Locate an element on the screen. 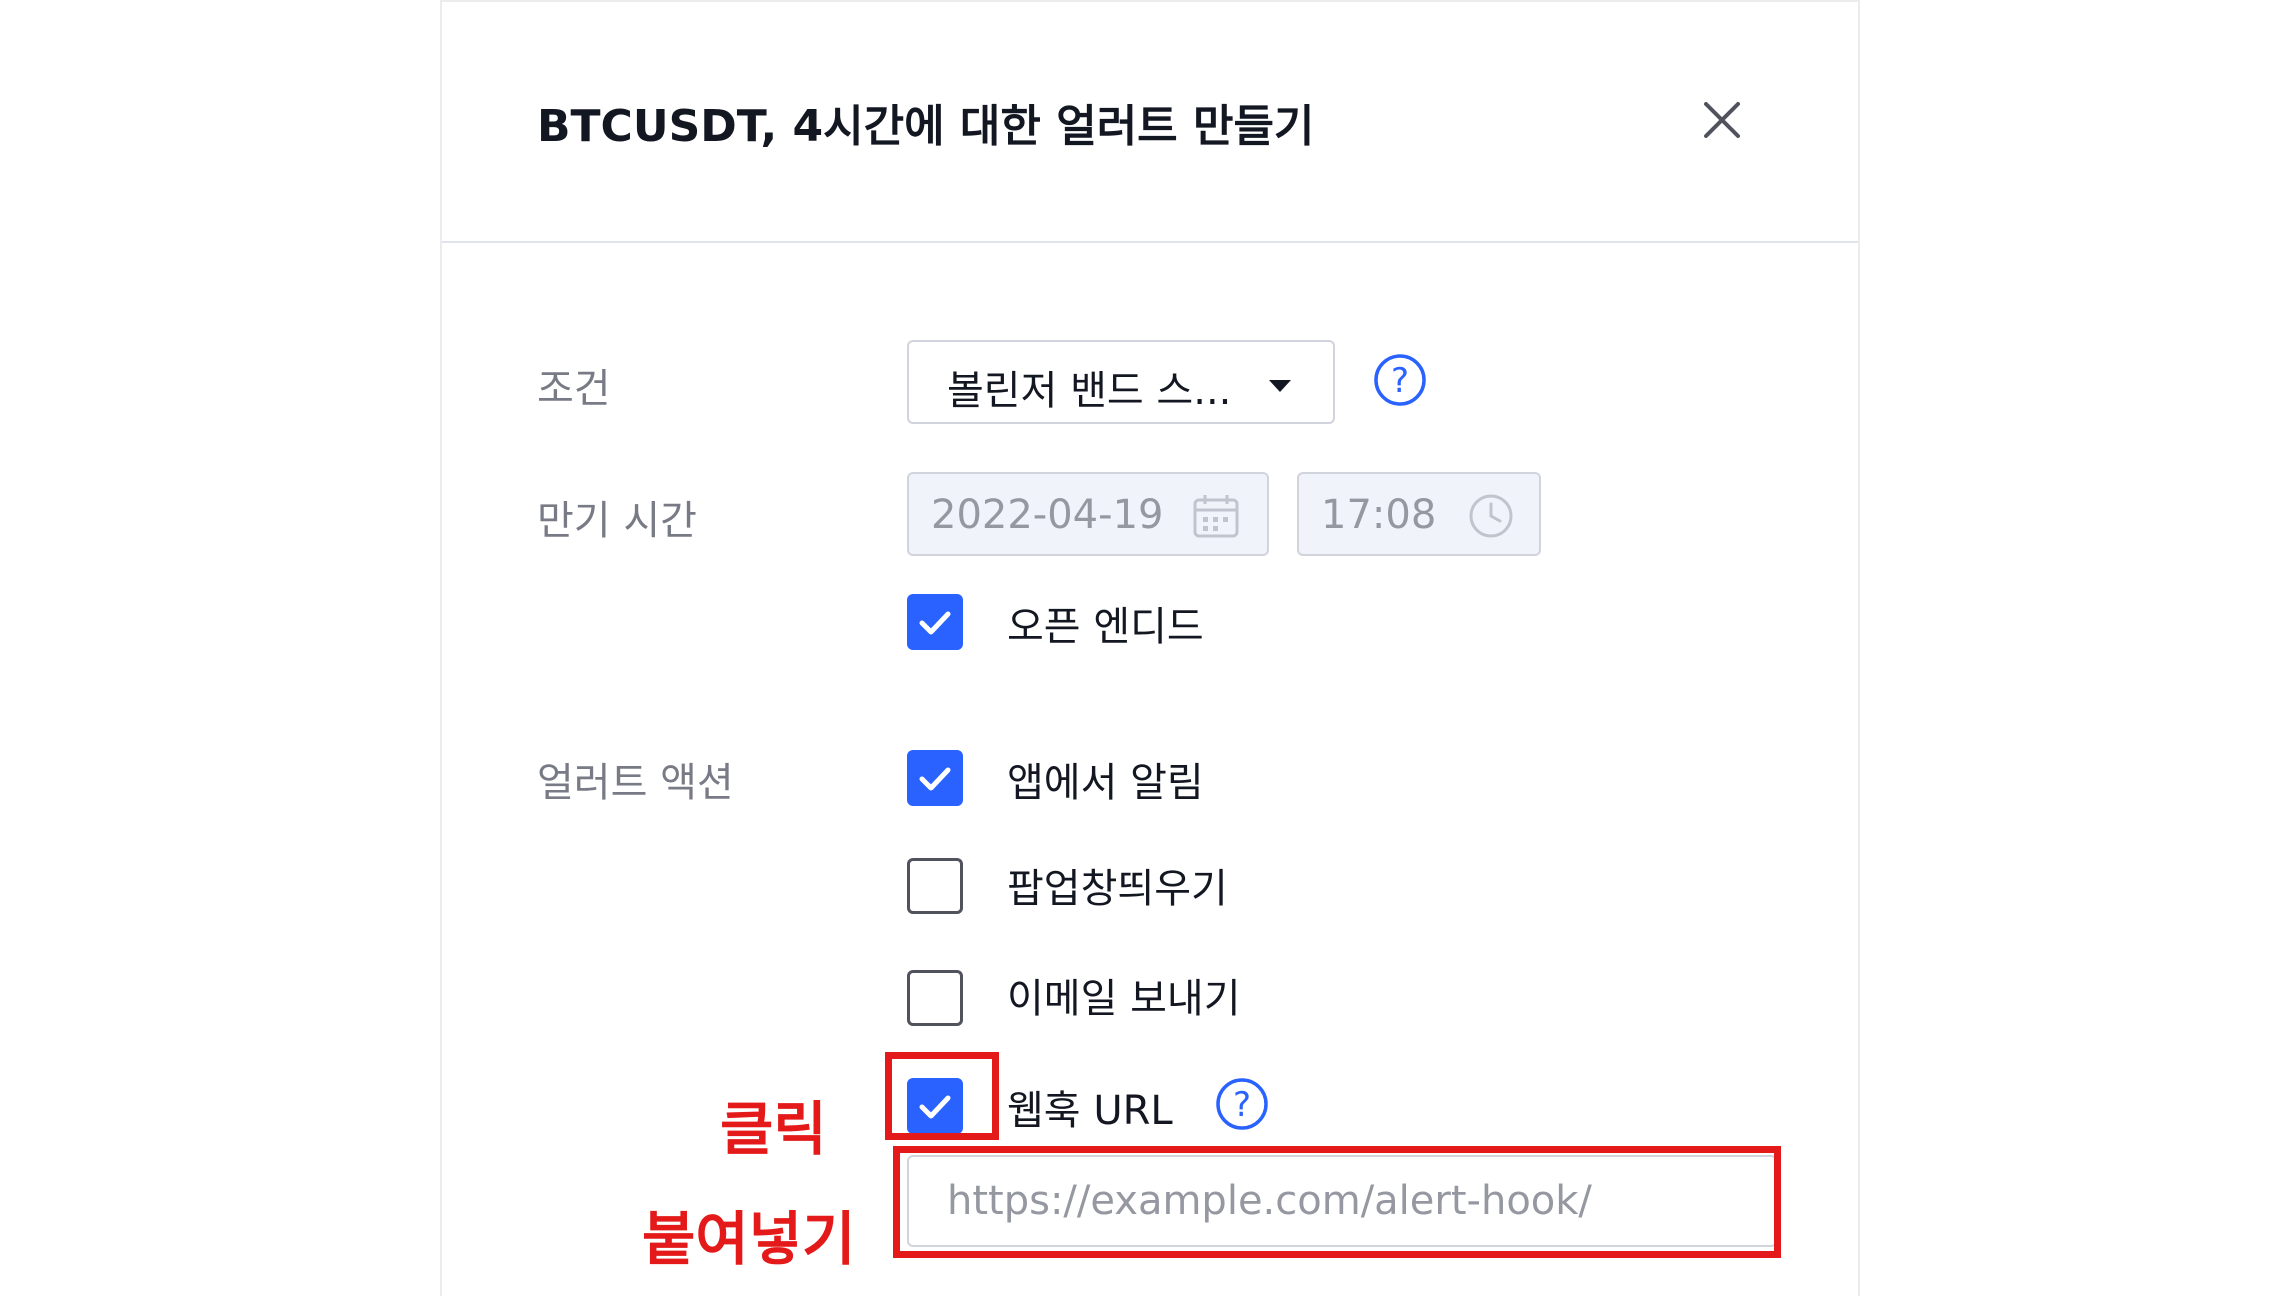 This screenshot has width=2272, height=1296. show-popup-checkbox is located at coordinates (935, 886).